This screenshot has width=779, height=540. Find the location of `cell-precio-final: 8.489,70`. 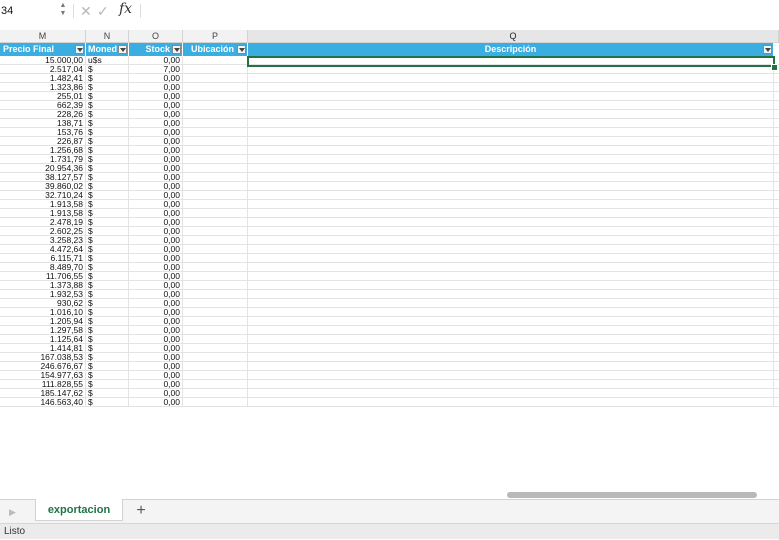

cell-precio-final: 8.489,70 is located at coordinates (43, 267).